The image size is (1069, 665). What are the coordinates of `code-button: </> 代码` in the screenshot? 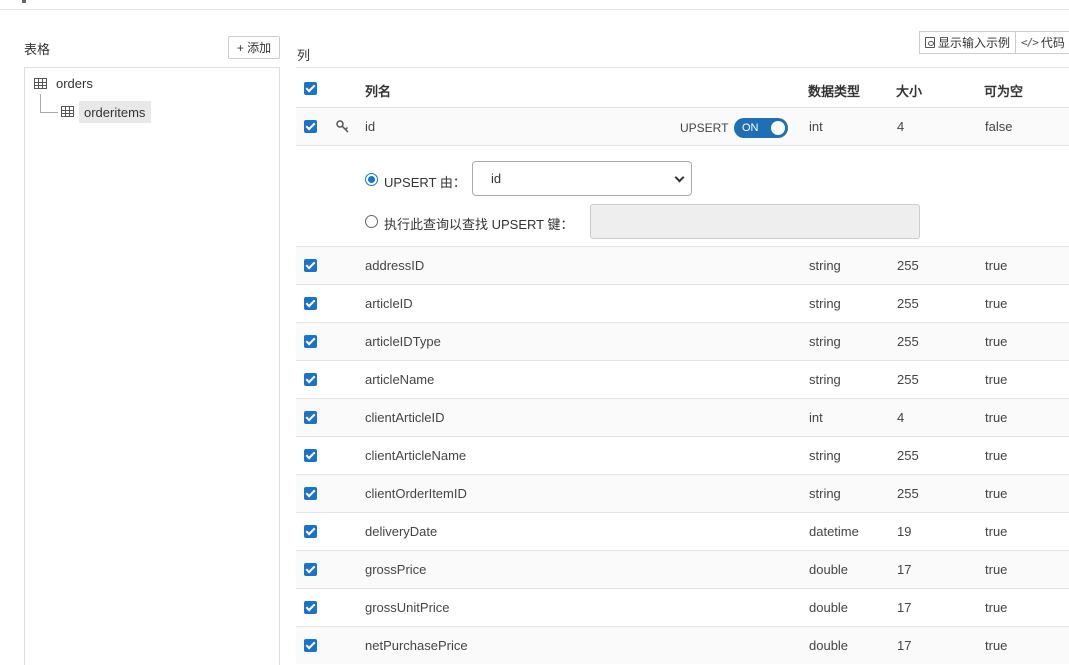 It's located at (1042, 42).